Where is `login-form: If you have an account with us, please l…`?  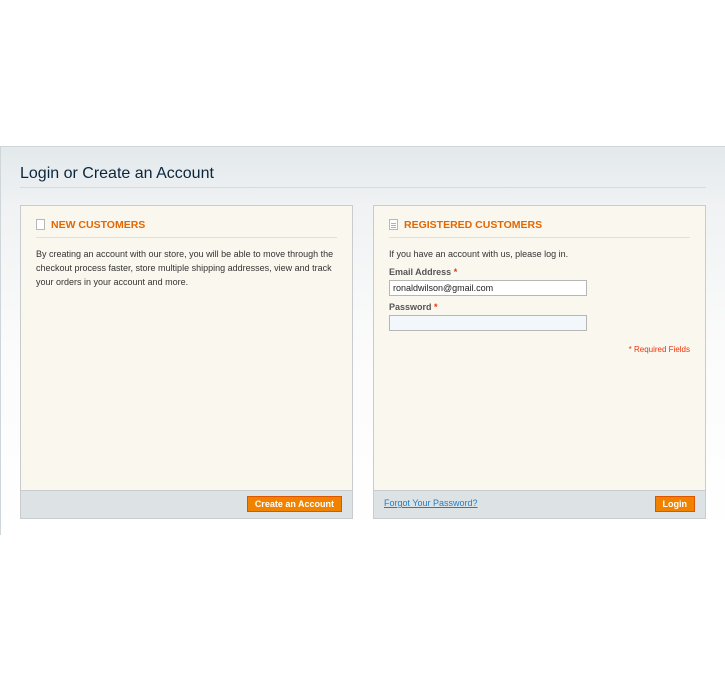
login-form: If you have an account with us, please l… is located at coordinates (539, 300).